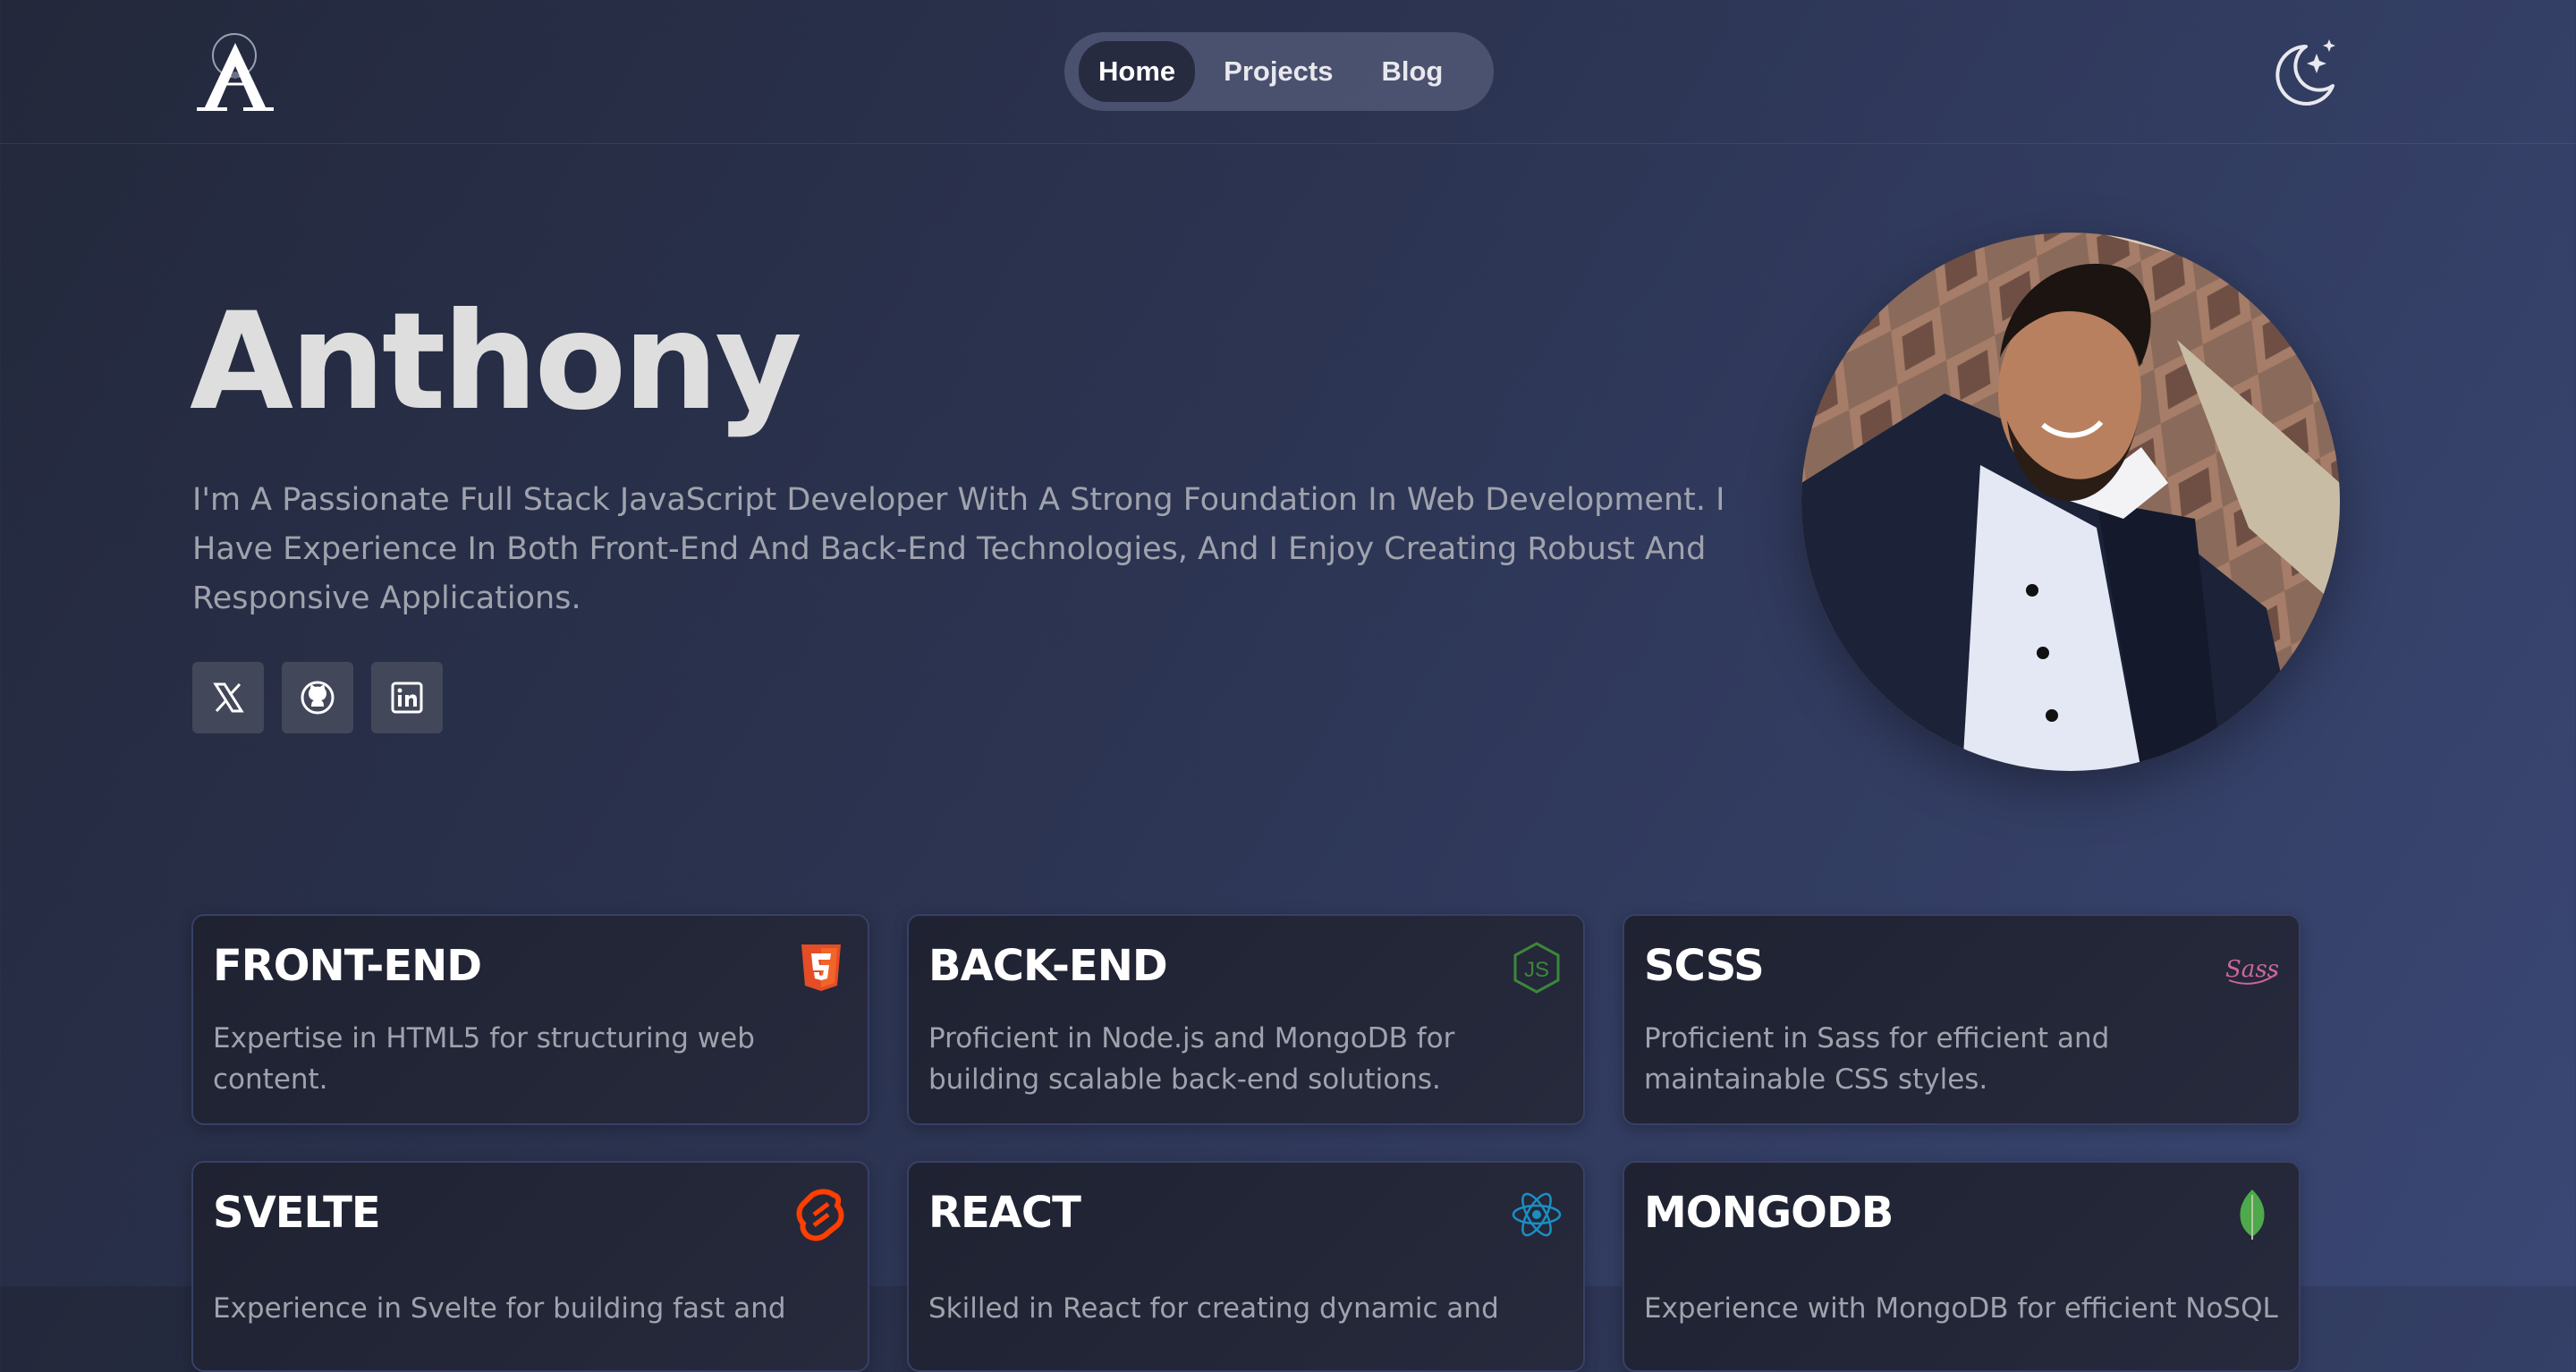  What do you see at coordinates (297, 1213) in the screenshot?
I see `card-title: SVELTE` at bounding box center [297, 1213].